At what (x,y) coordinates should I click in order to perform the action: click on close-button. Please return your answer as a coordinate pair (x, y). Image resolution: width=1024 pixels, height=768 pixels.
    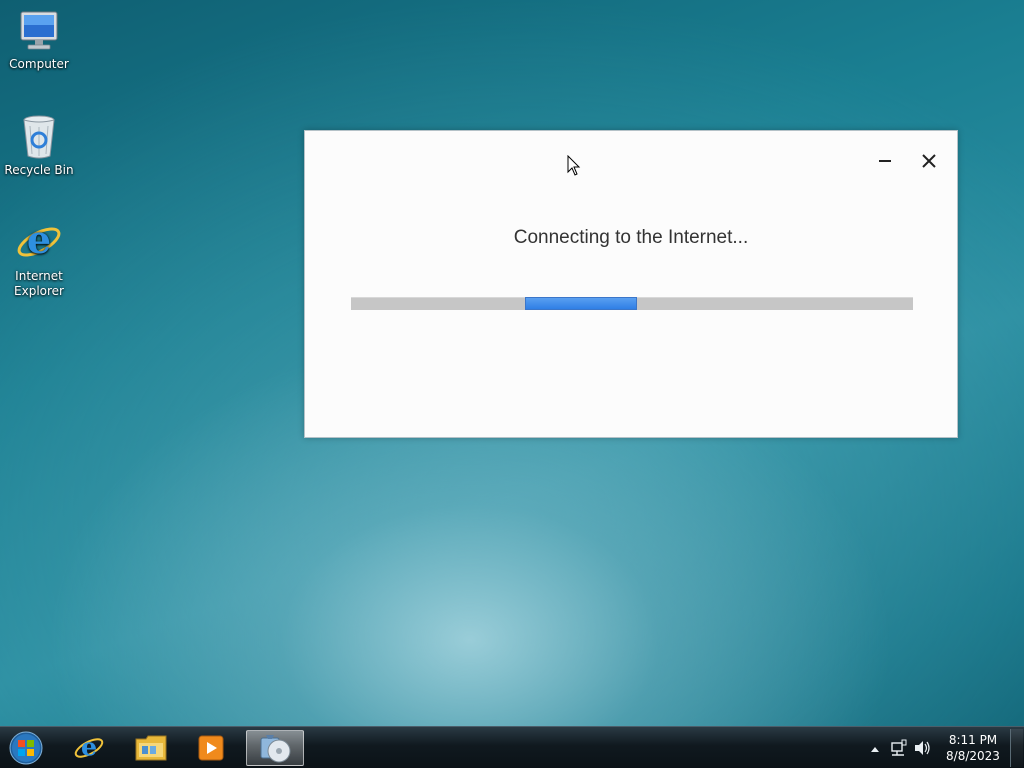
    Looking at the image, I should click on (929, 161).